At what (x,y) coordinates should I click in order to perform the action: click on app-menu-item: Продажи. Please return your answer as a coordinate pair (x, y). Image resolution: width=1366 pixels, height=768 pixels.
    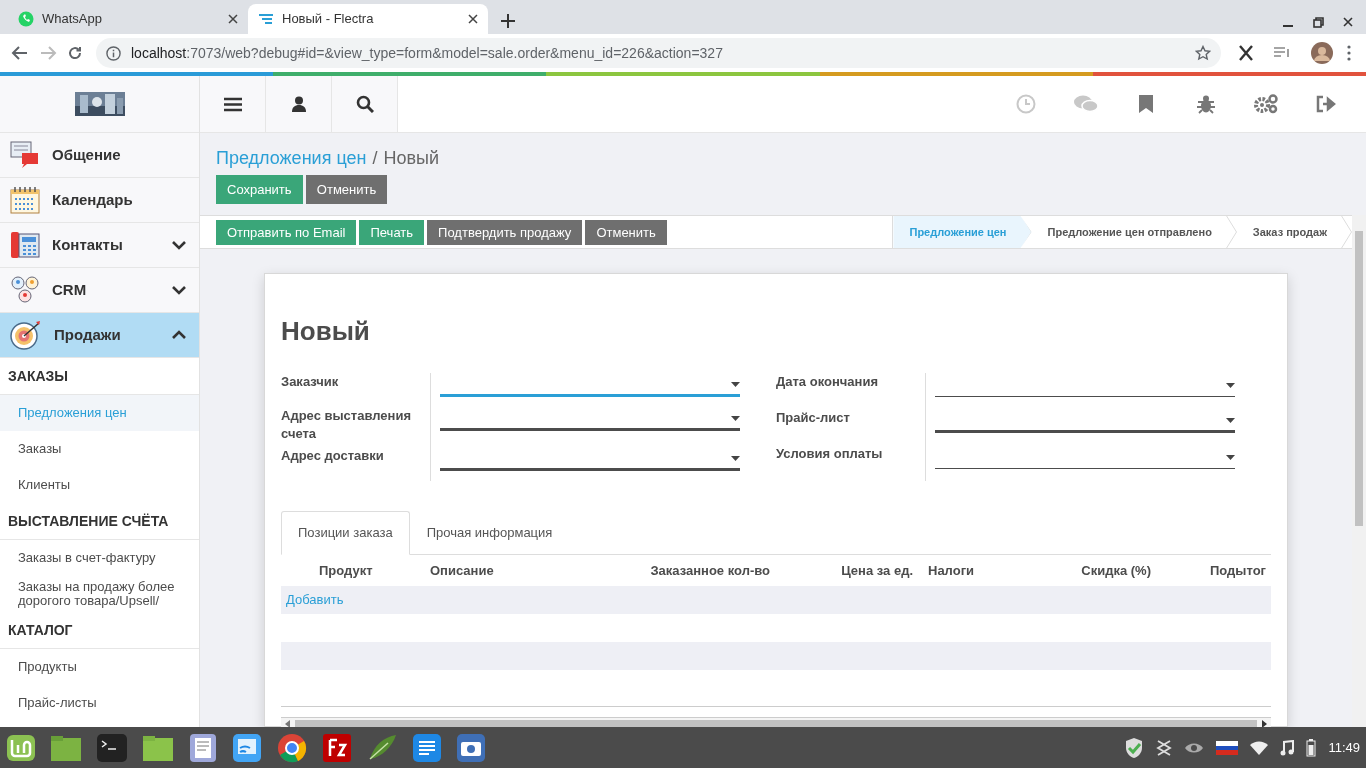
    Looking at the image, I should click on (99, 335).